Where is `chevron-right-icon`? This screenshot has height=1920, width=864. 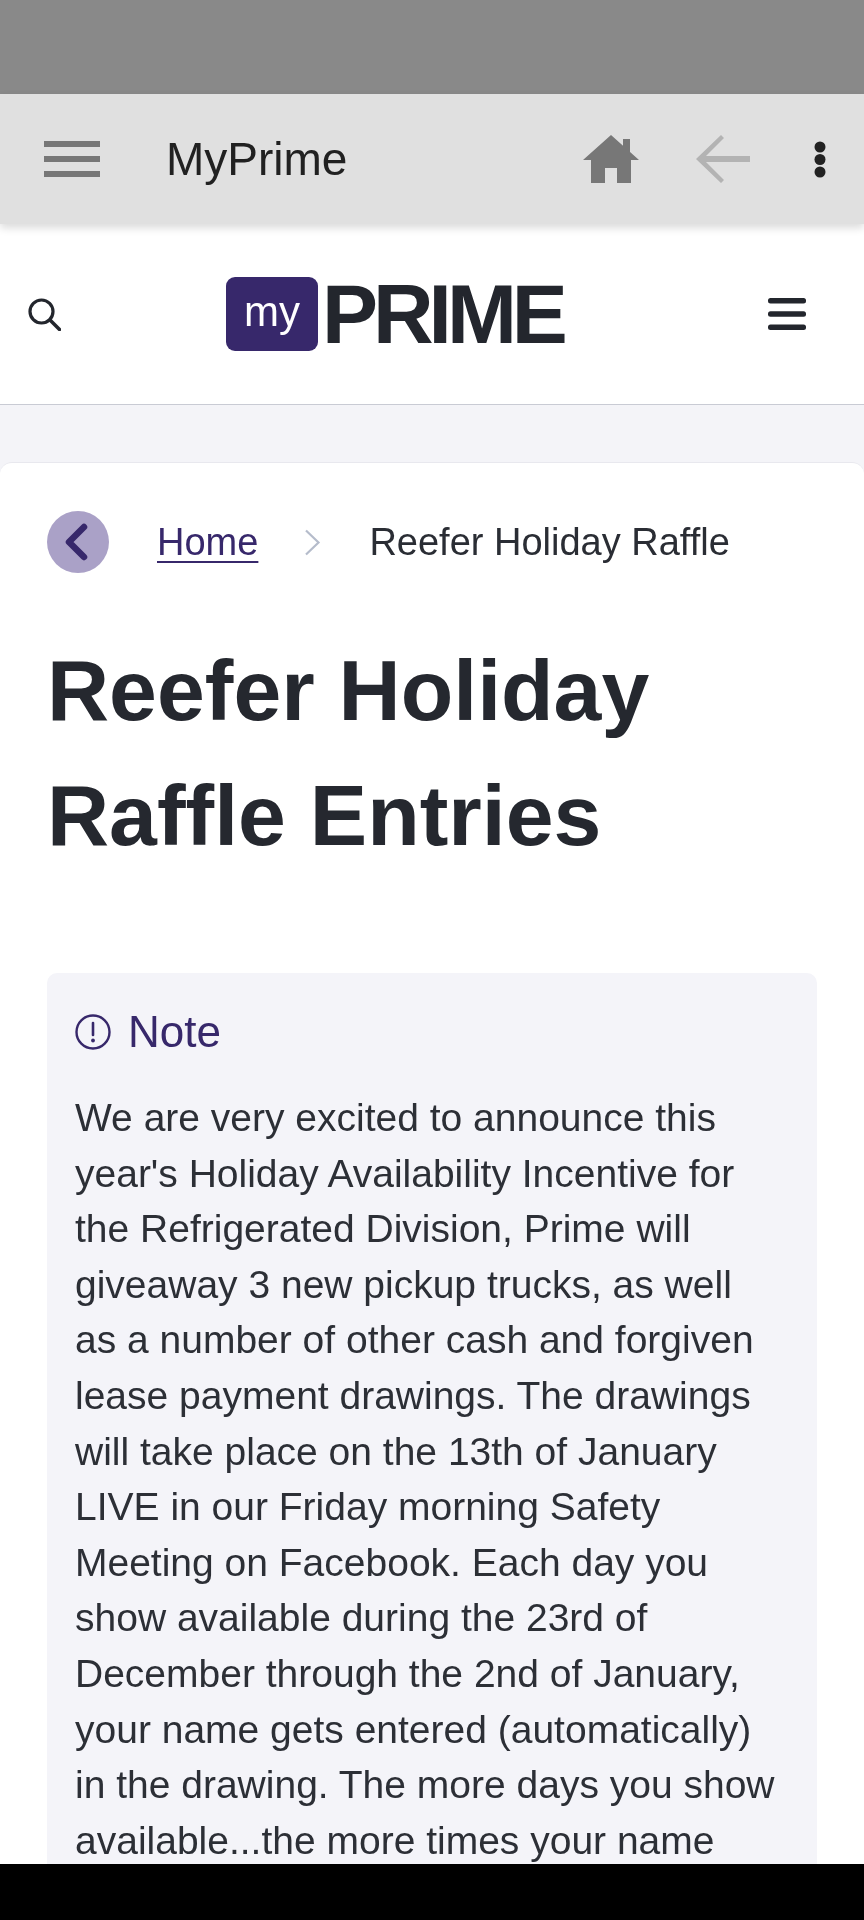 chevron-right-icon is located at coordinates (313, 542).